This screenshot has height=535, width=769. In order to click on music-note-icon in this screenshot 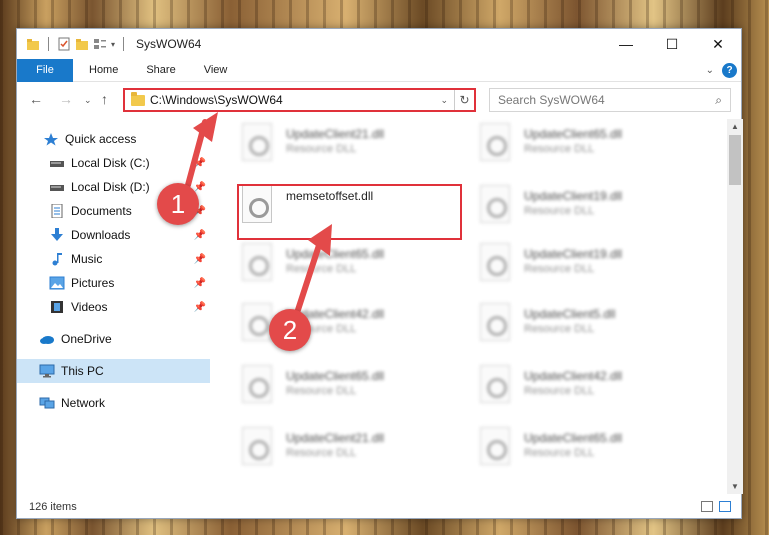, I will do `click(57, 259)`.